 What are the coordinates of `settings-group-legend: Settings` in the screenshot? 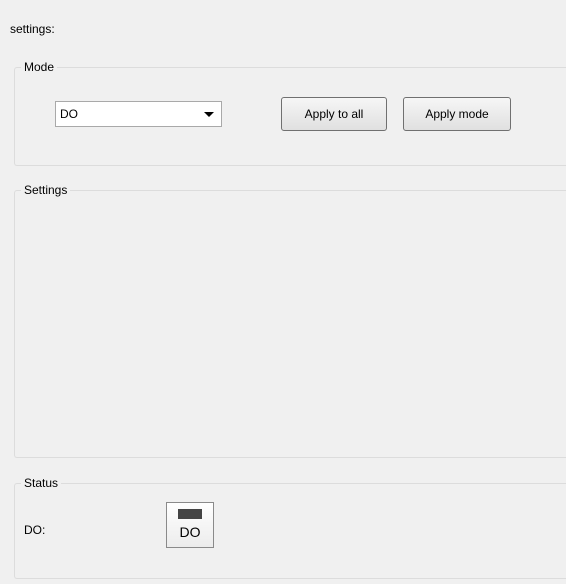 It's located at (46, 190).